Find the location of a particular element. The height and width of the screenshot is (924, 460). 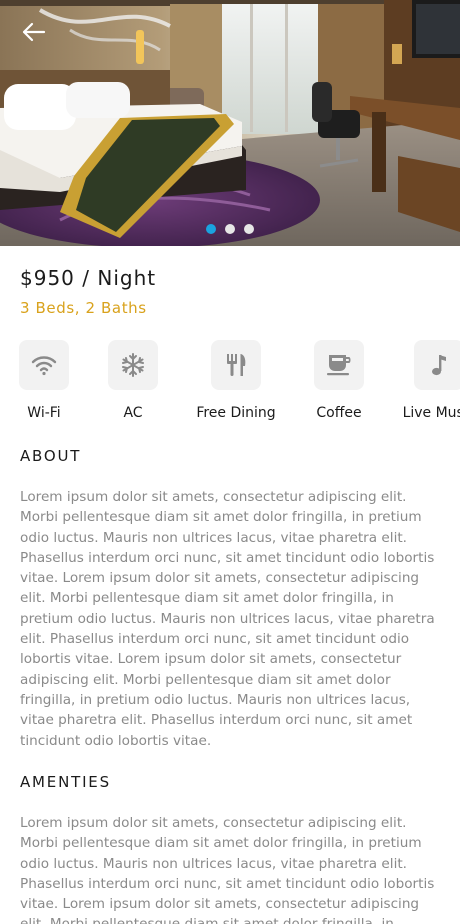

amenity-label: Live Music is located at coordinates (431, 413).